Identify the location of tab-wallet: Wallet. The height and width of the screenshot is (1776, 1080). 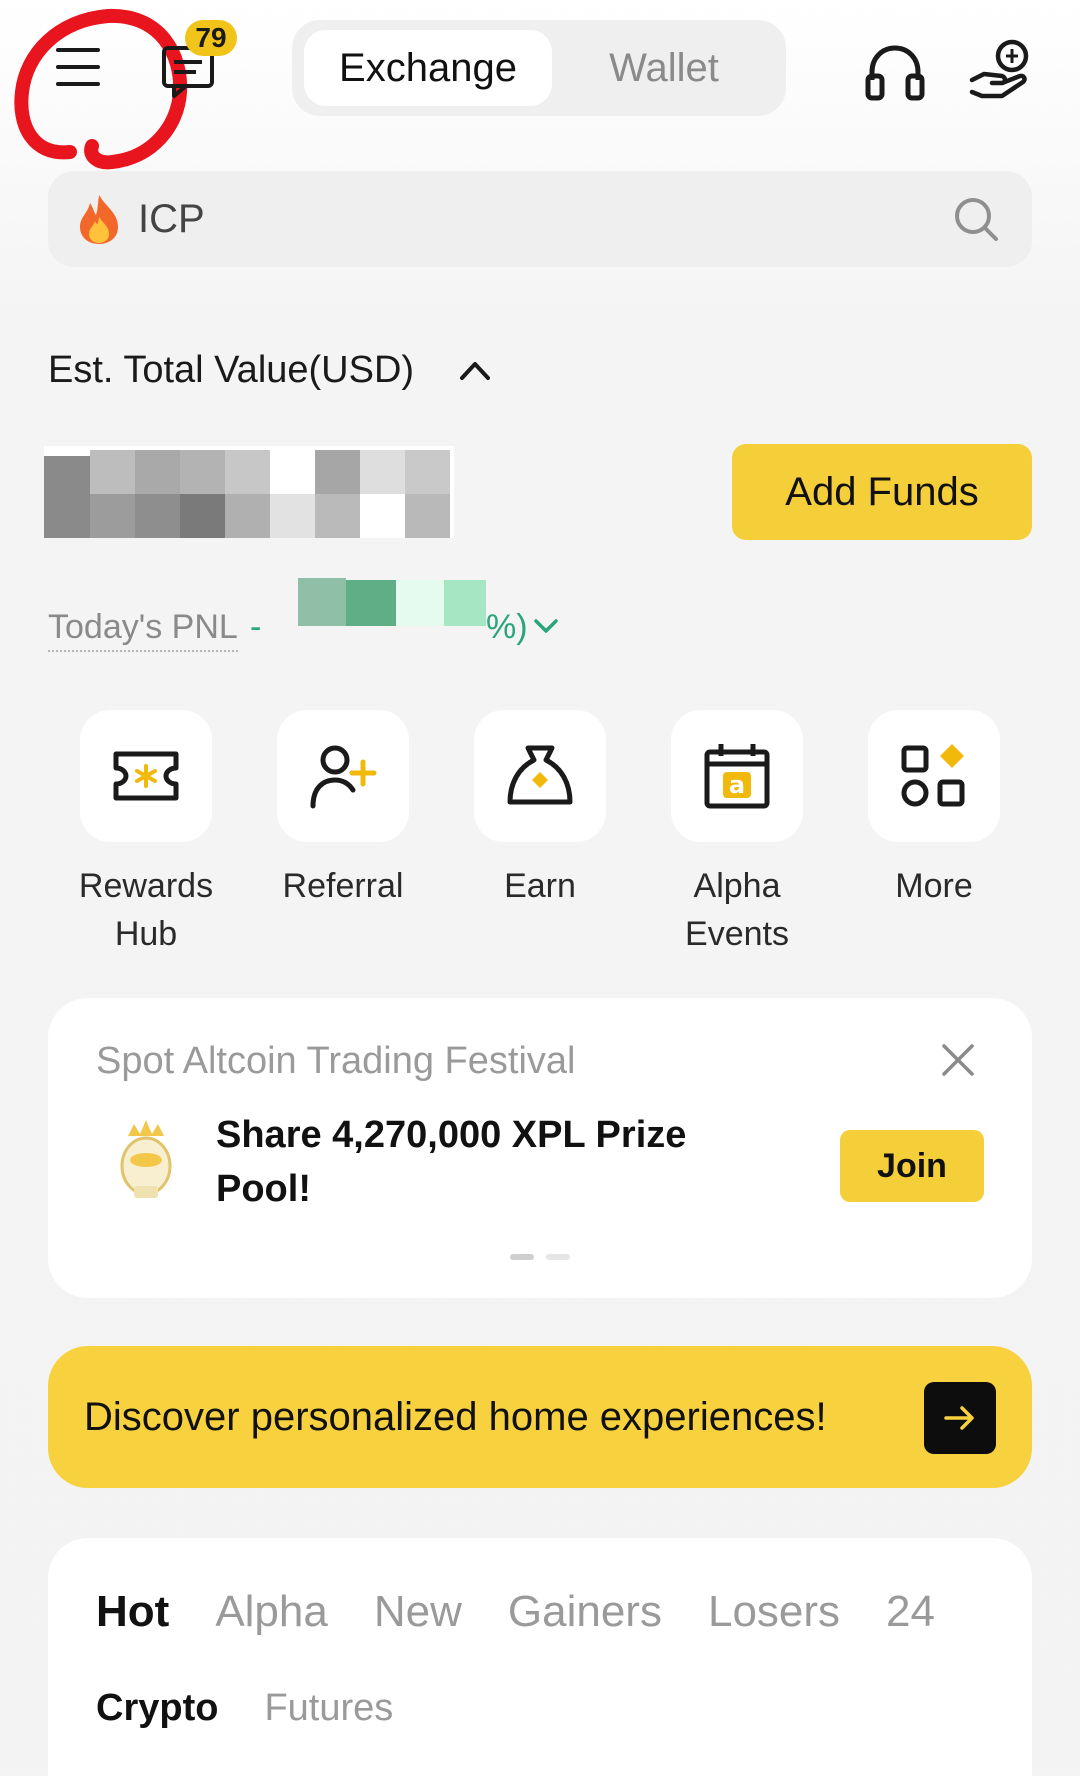
(664, 68).